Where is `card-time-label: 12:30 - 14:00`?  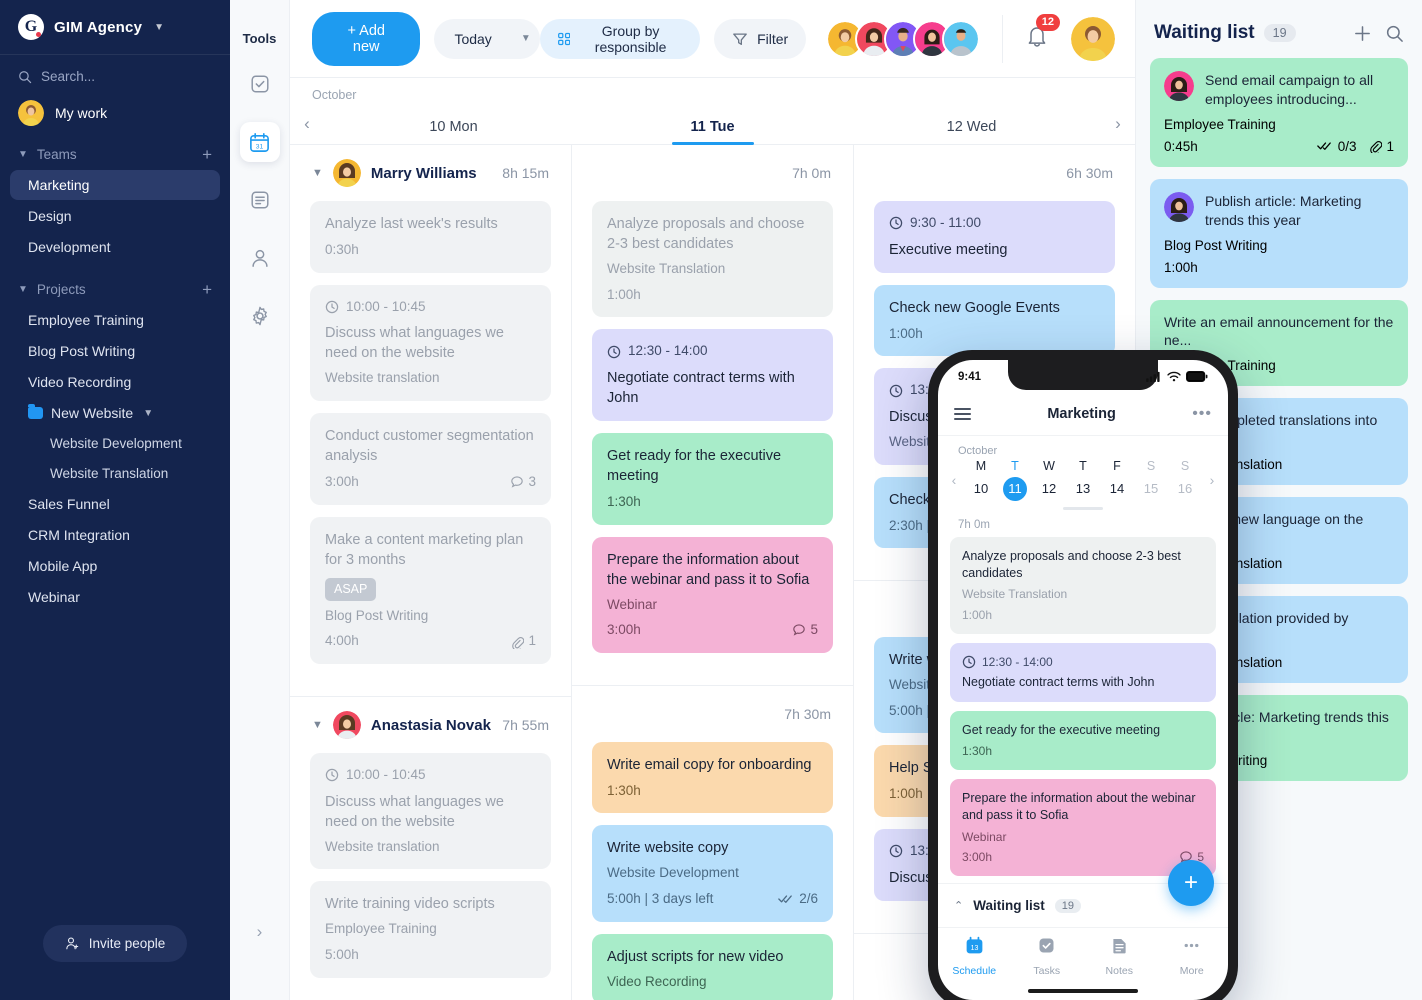 card-time-label: 12:30 - 14:00 is located at coordinates (668, 351).